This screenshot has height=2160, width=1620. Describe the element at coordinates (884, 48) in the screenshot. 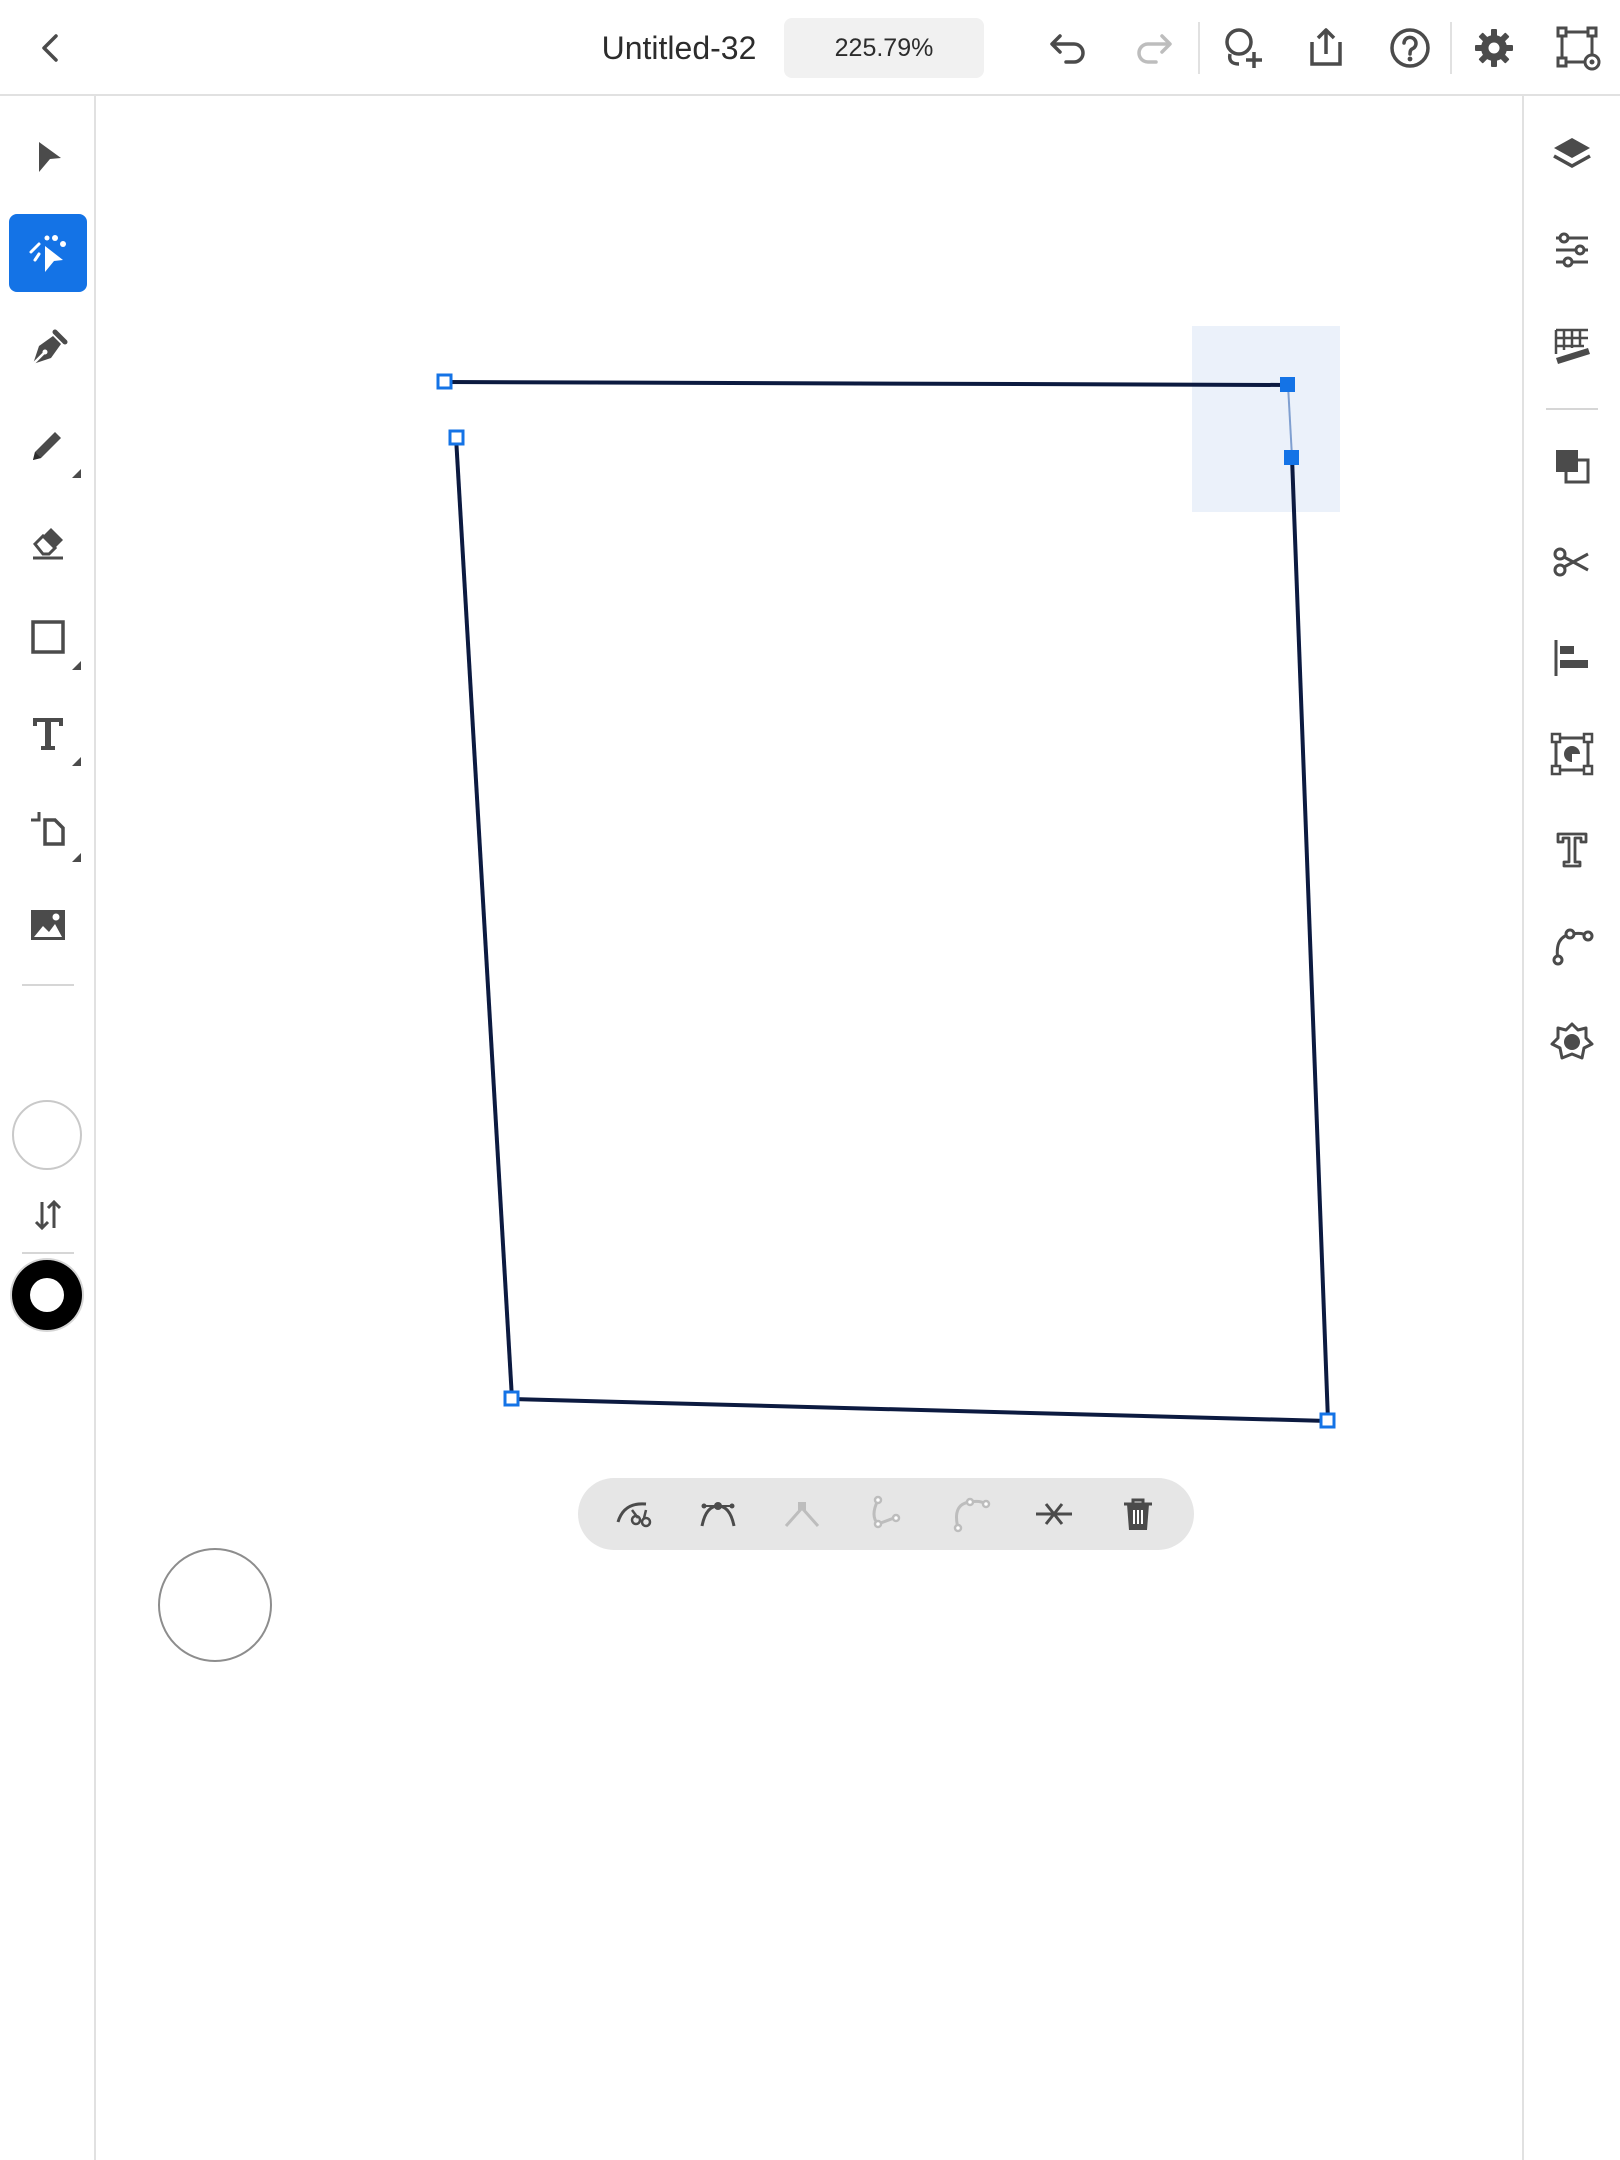

I see `zoom-level: 225.79%` at that location.